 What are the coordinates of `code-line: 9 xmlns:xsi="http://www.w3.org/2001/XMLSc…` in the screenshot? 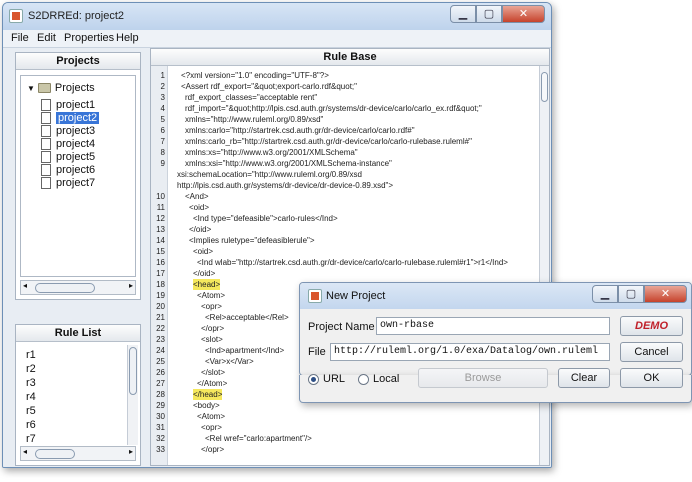 It's located at (345, 163).